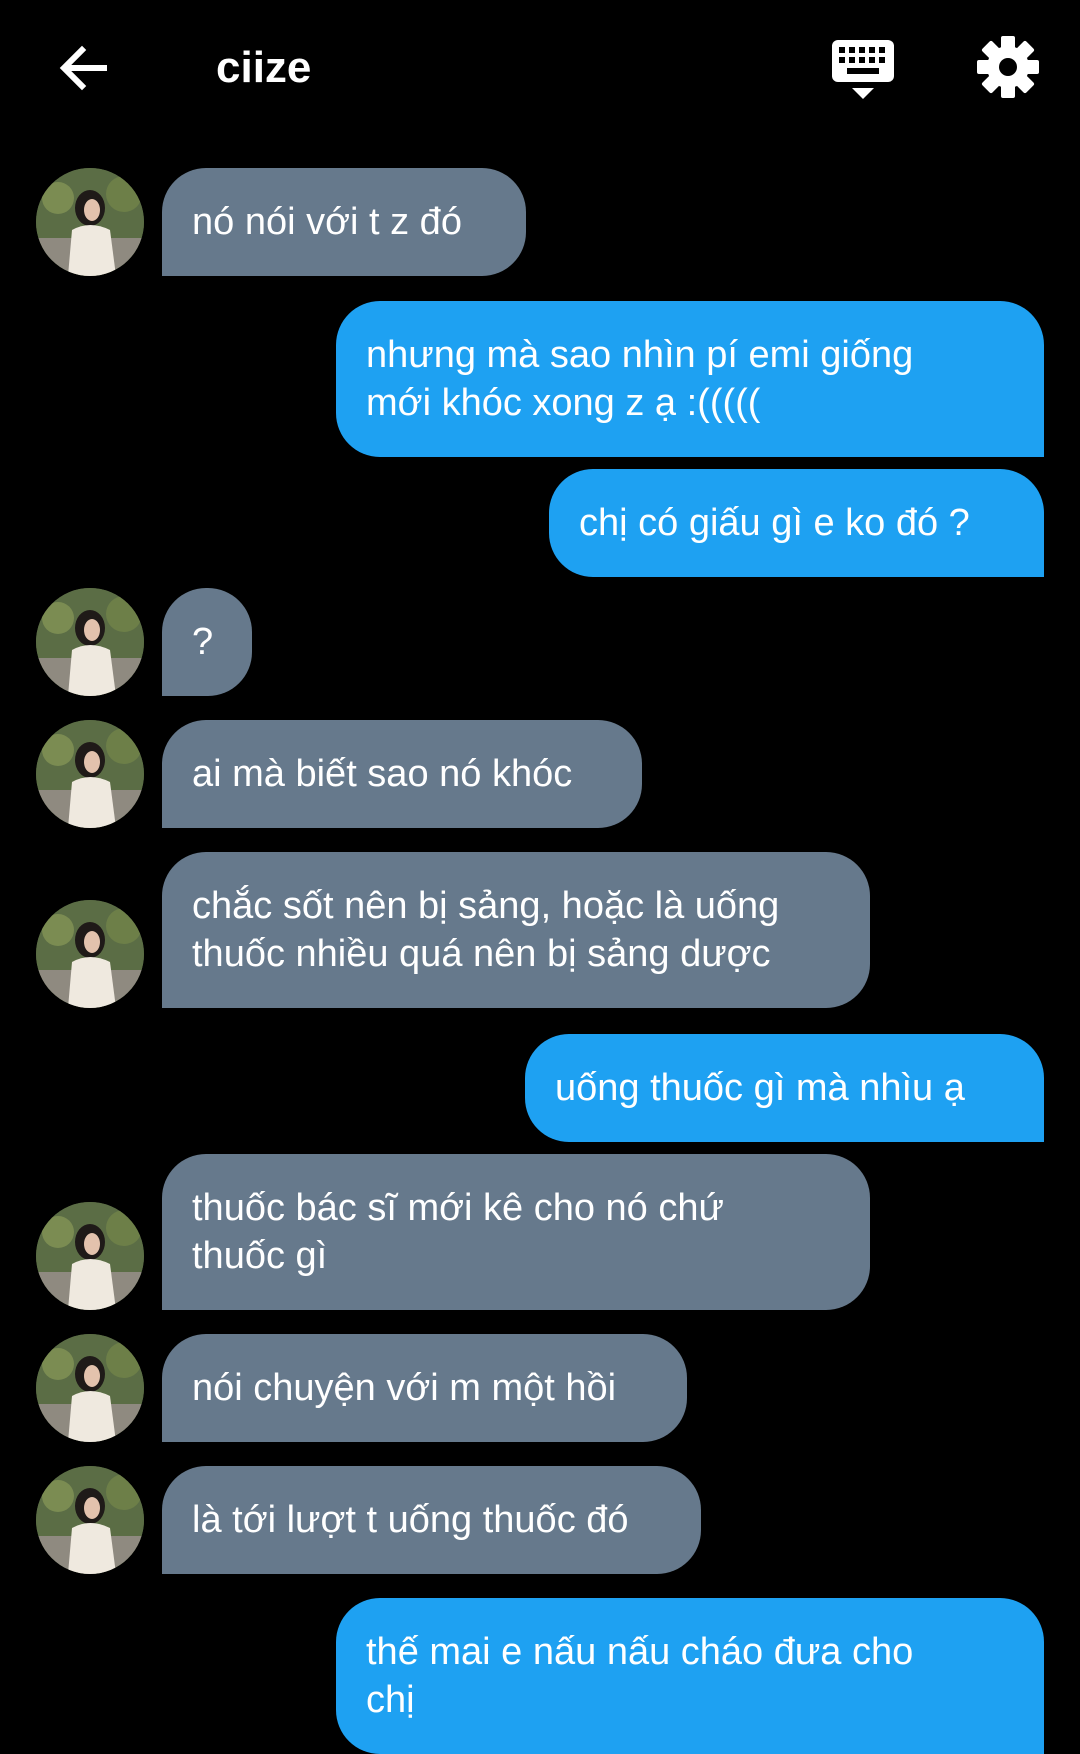 The height and width of the screenshot is (1754, 1080). What do you see at coordinates (796, 523) in the screenshot?
I see `message-bubble-outgoing: chị có giấu gì e ko đó ?` at bounding box center [796, 523].